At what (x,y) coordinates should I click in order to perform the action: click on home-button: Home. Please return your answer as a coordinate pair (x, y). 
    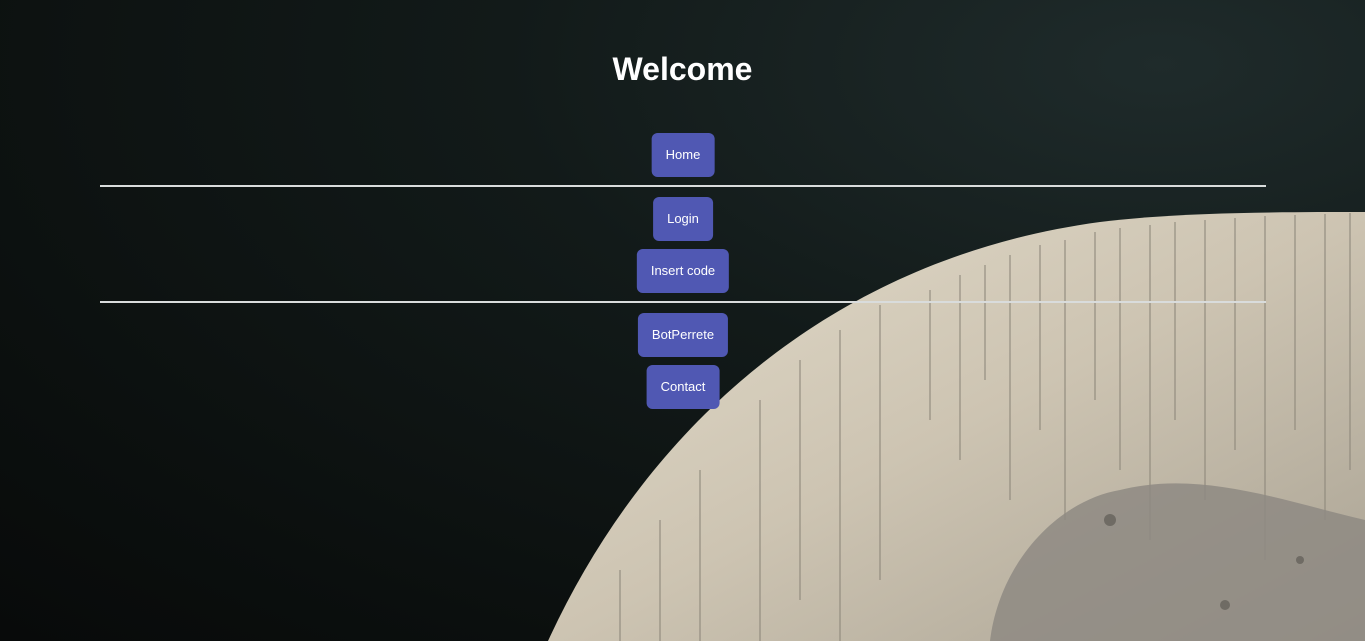
    Looking at the image, I should click on (683, 155).